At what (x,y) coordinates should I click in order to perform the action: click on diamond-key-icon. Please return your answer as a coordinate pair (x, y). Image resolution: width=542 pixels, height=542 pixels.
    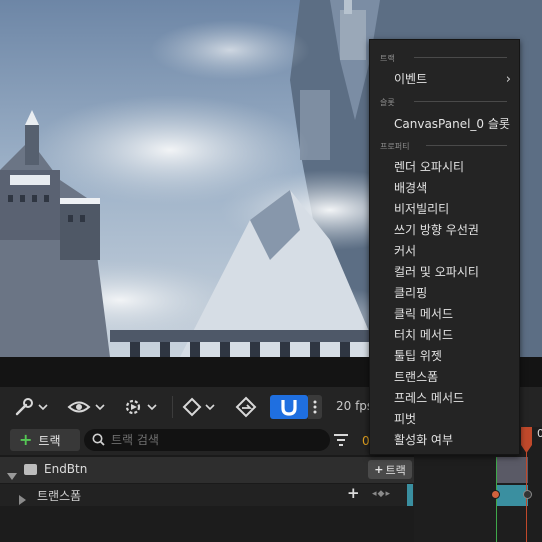
    Looking at the image, I should click on (200, 407).